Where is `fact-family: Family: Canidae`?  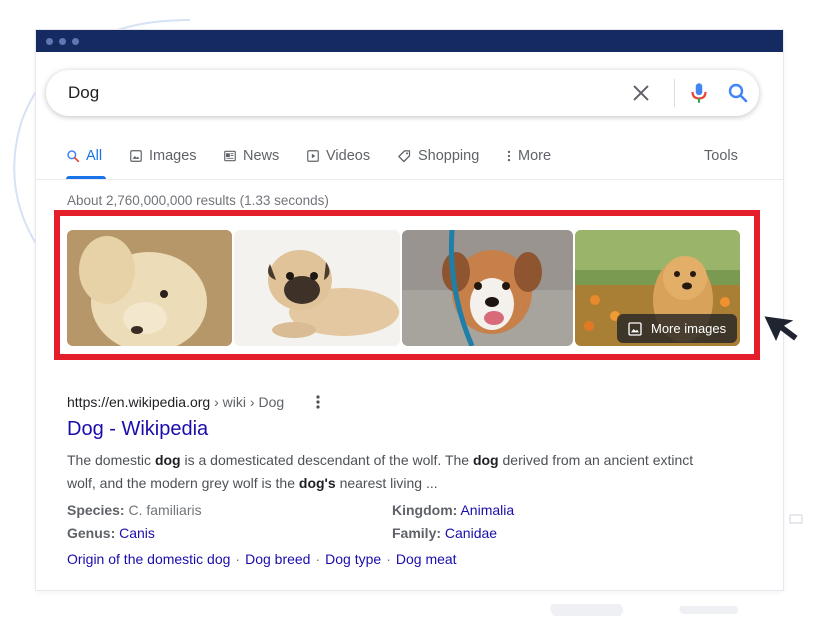
fact-family: Family: Canidae is located at coordinates (444, 533).